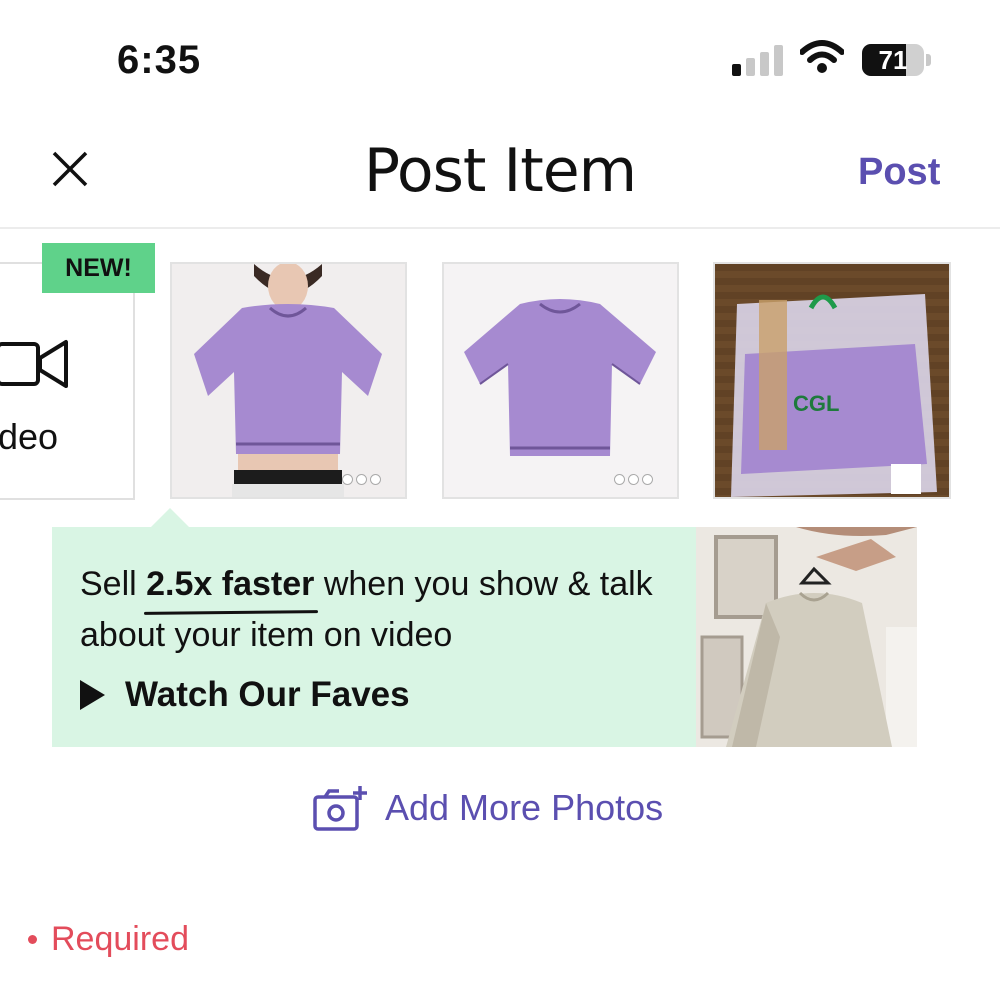  I want to click on new-badge: NEW!, so click(98, 268).